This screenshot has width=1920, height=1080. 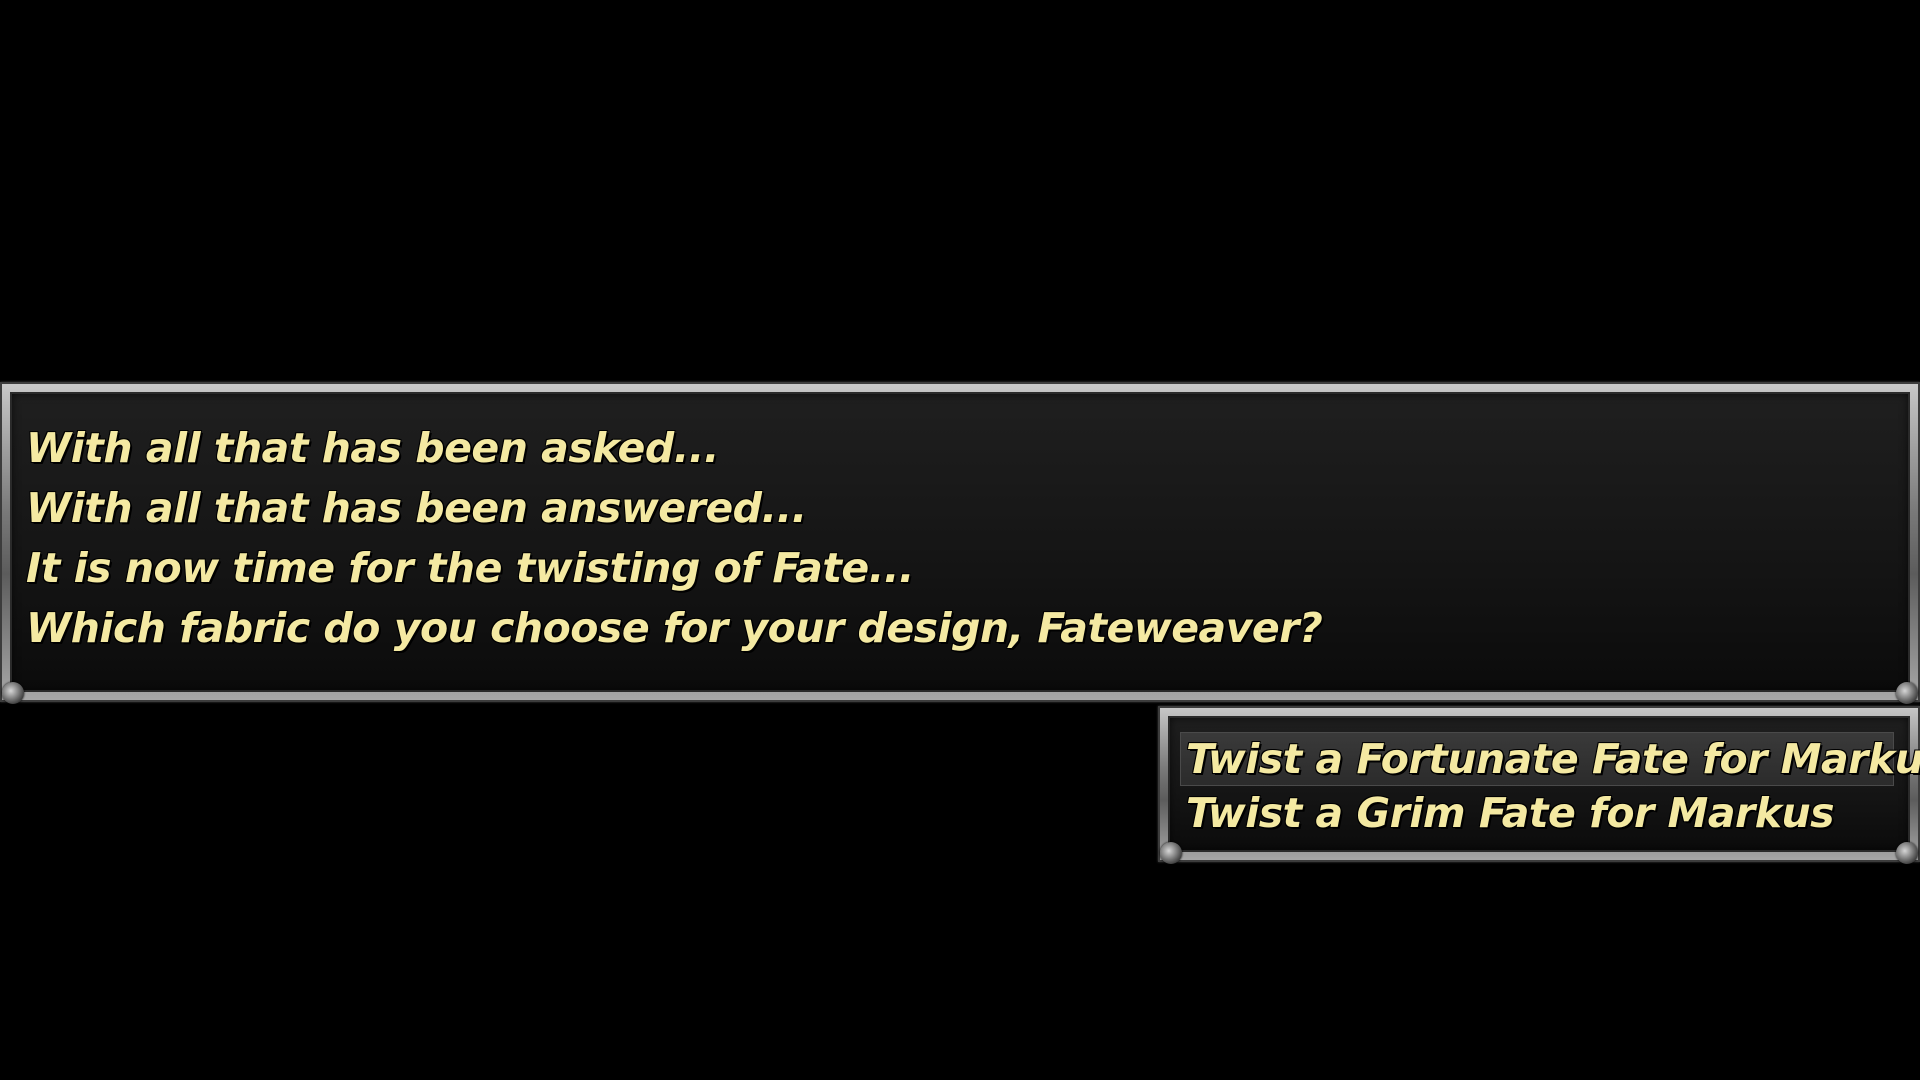 I want to click on choice-grim-fate: Twist a Grim Fate for Markus, so click(x=1537, y=813).